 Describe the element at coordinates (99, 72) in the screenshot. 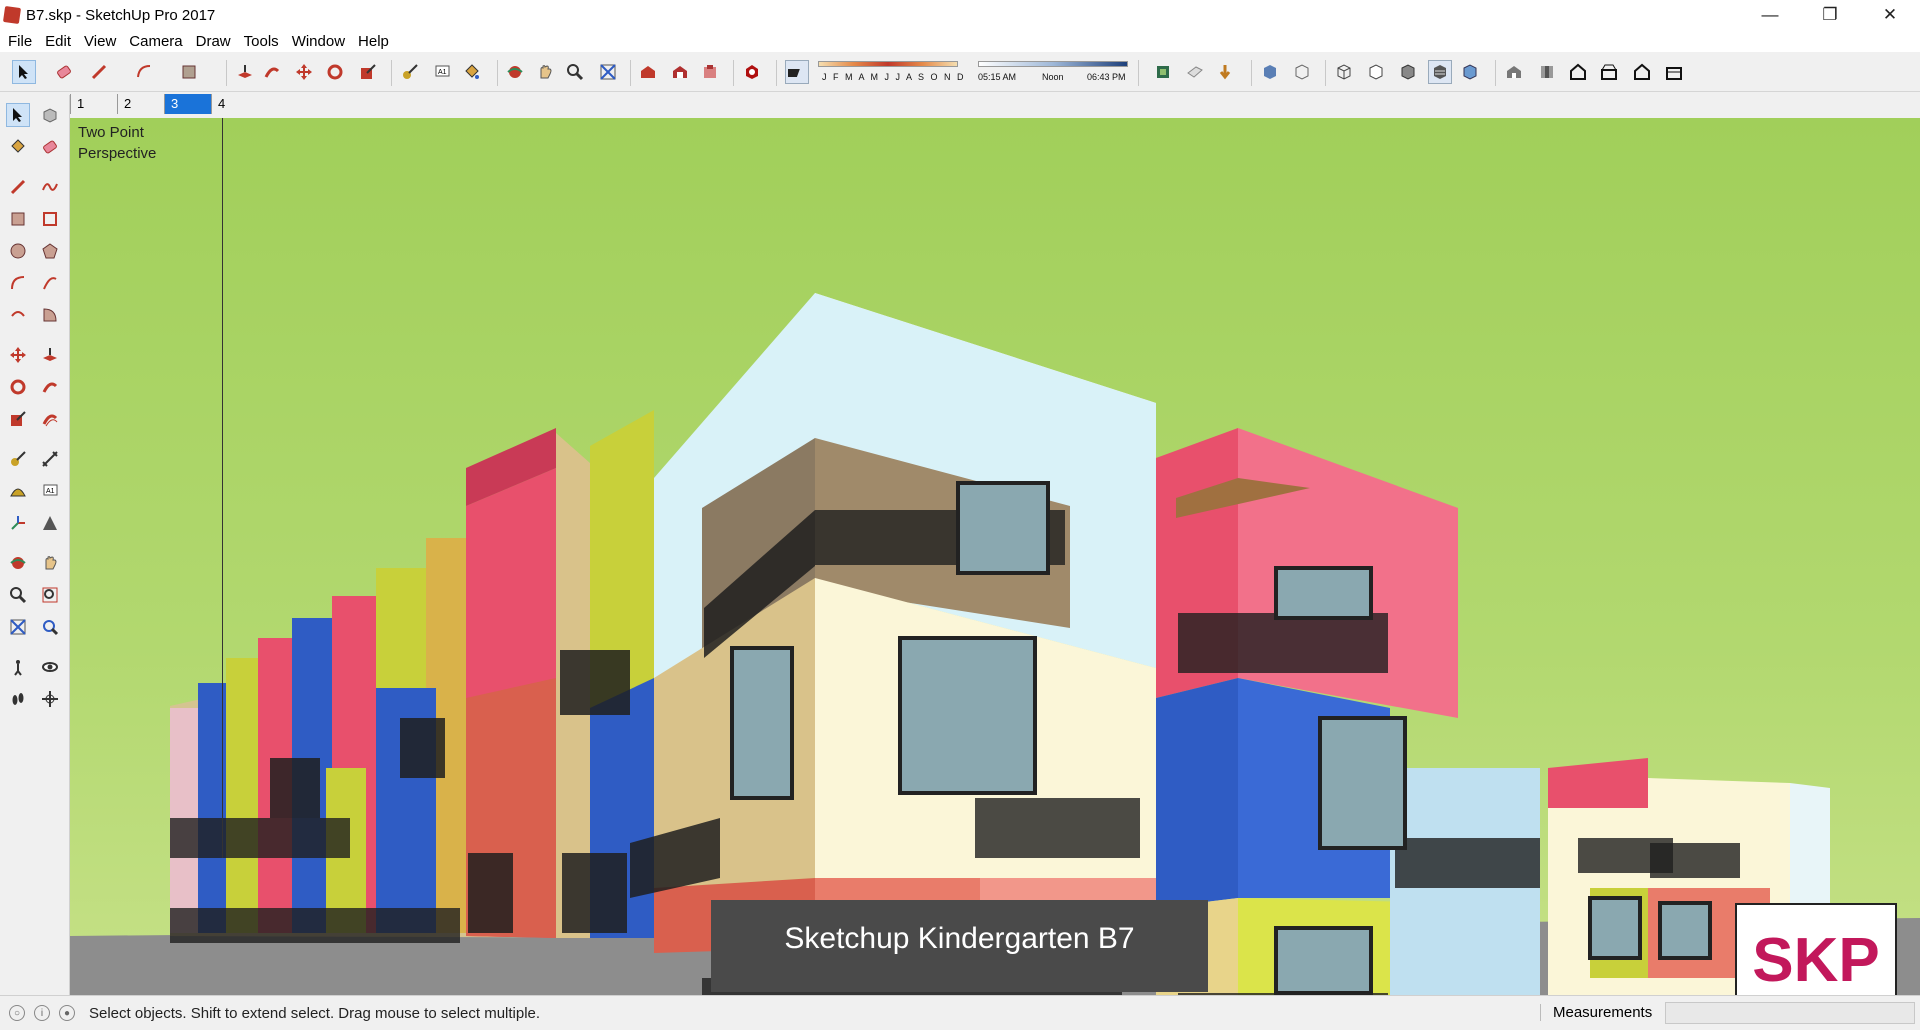

I see `line-tool-icon` at that location.